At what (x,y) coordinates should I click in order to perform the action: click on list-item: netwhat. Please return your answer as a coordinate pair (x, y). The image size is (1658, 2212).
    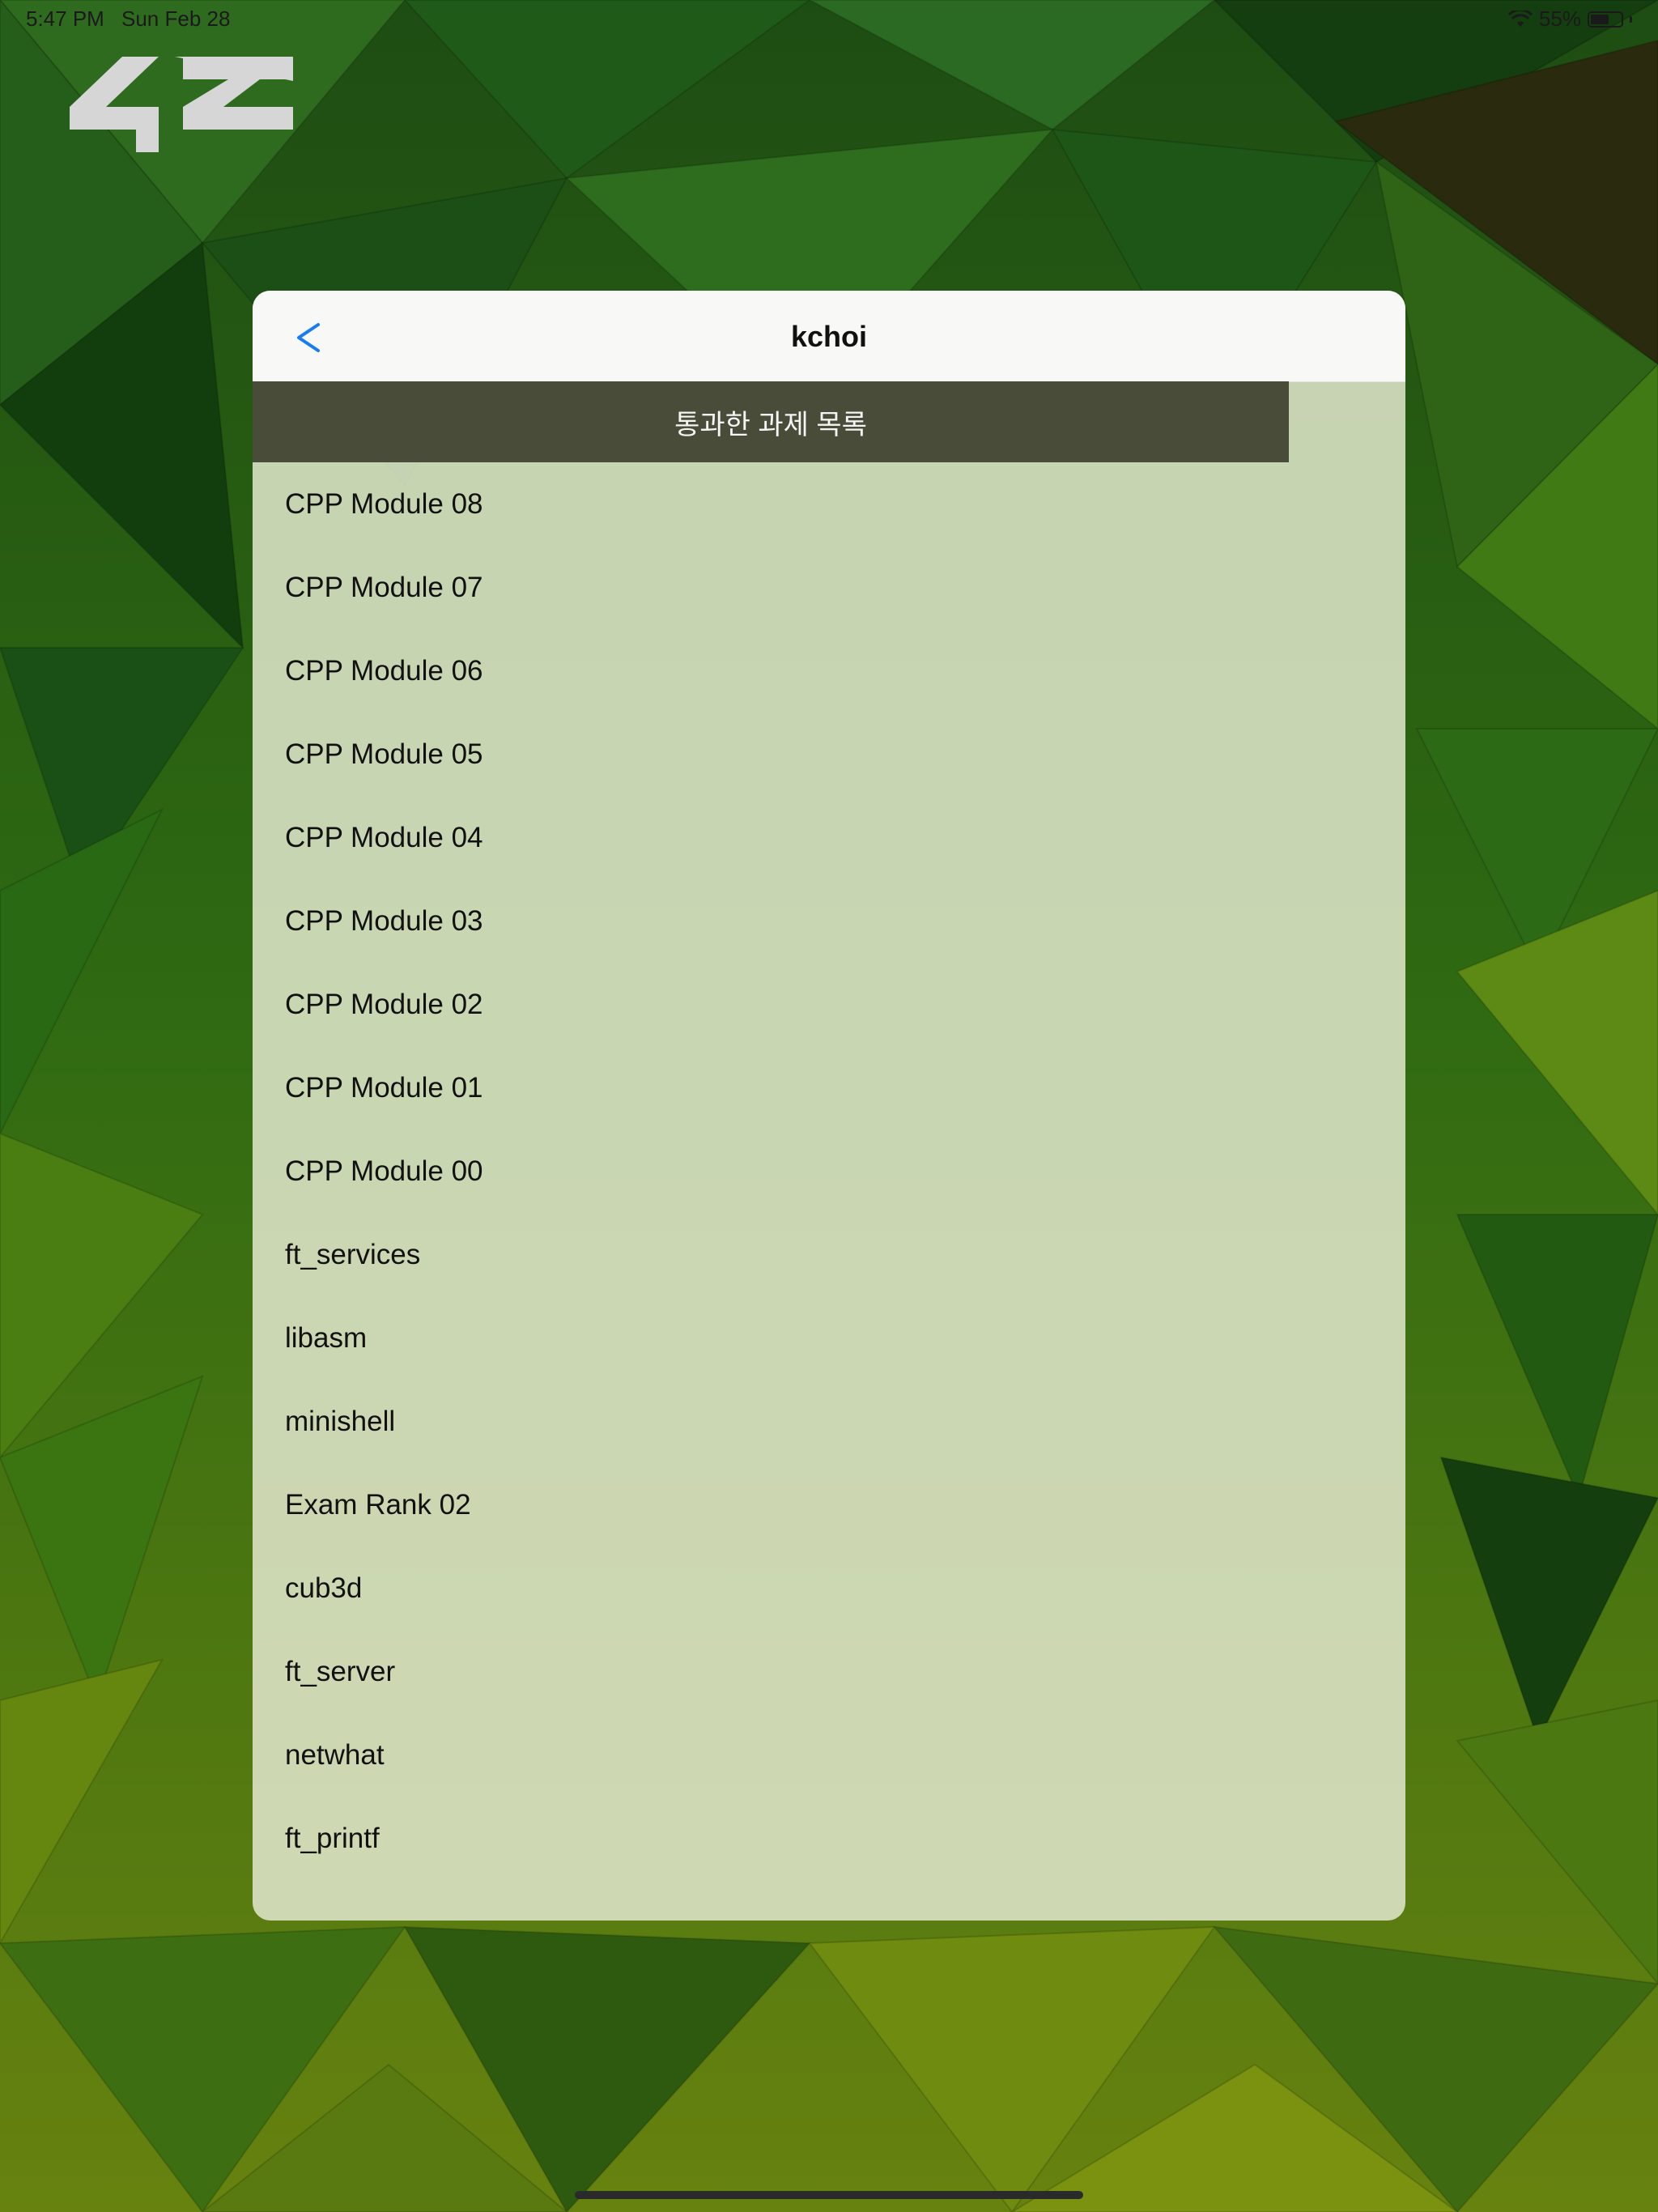
    Looking at the image, I should click on (829, 1755).